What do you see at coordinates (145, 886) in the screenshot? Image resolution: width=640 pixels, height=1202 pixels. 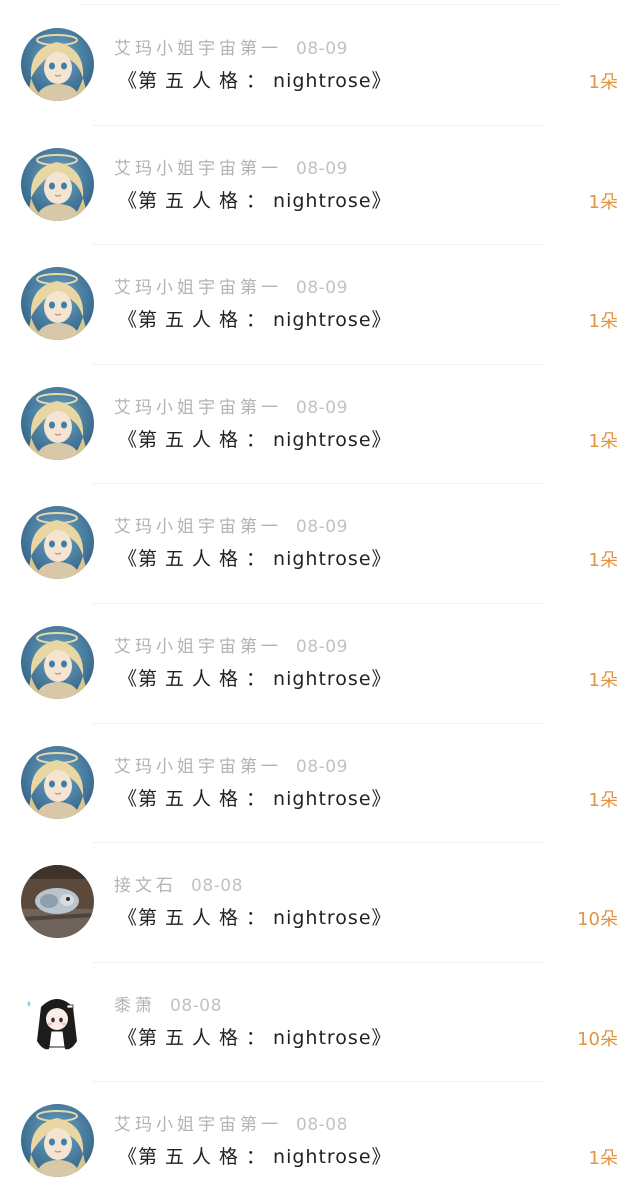 I see `username: 接文石` at bounding box center [145, 886].